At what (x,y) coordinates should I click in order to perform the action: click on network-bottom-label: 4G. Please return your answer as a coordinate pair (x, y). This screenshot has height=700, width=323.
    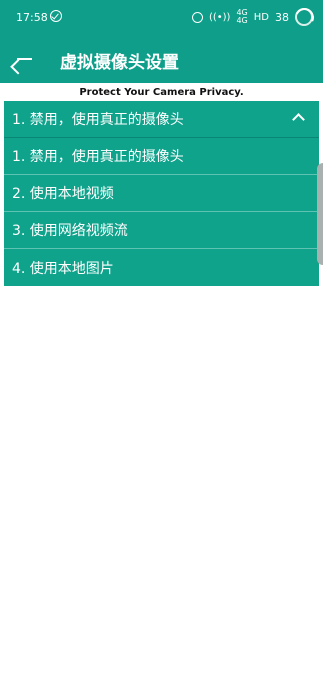
    Looking at the image, I should click on (242, 20).